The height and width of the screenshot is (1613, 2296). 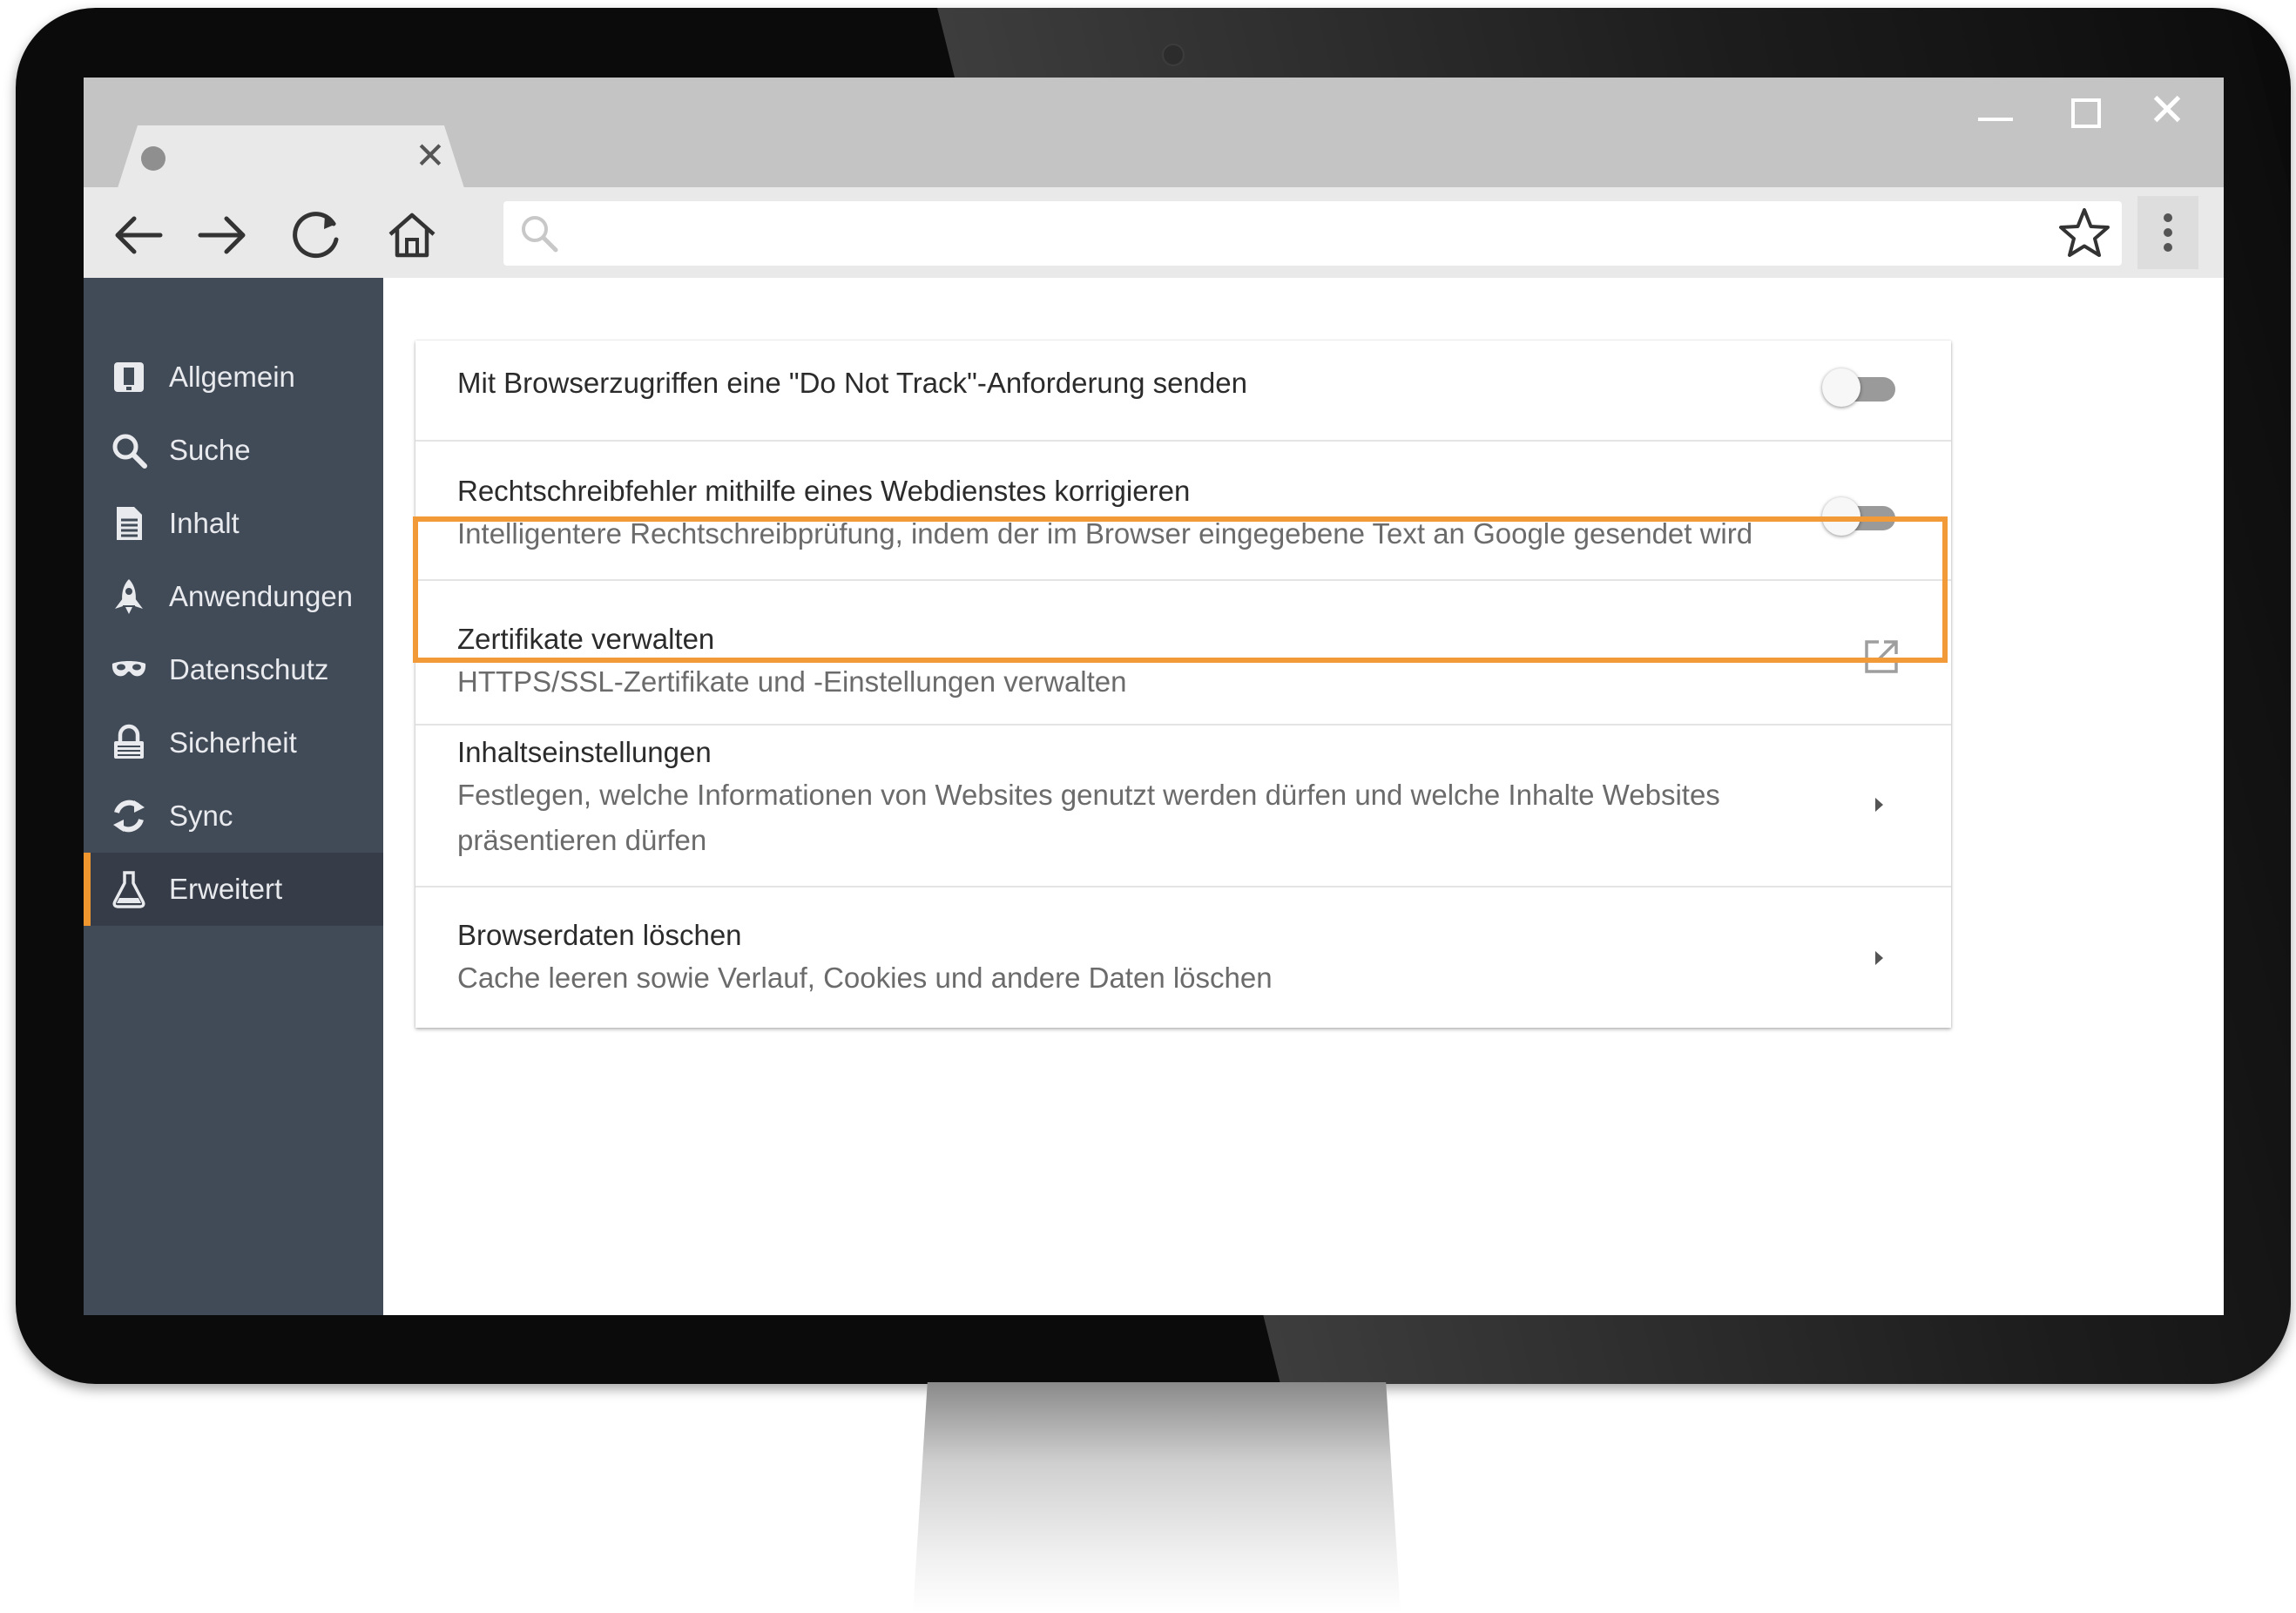 What do you see at coordinates (412, 235) in the screenshot?
I see `home-icon` at bounding box center [412, 235].